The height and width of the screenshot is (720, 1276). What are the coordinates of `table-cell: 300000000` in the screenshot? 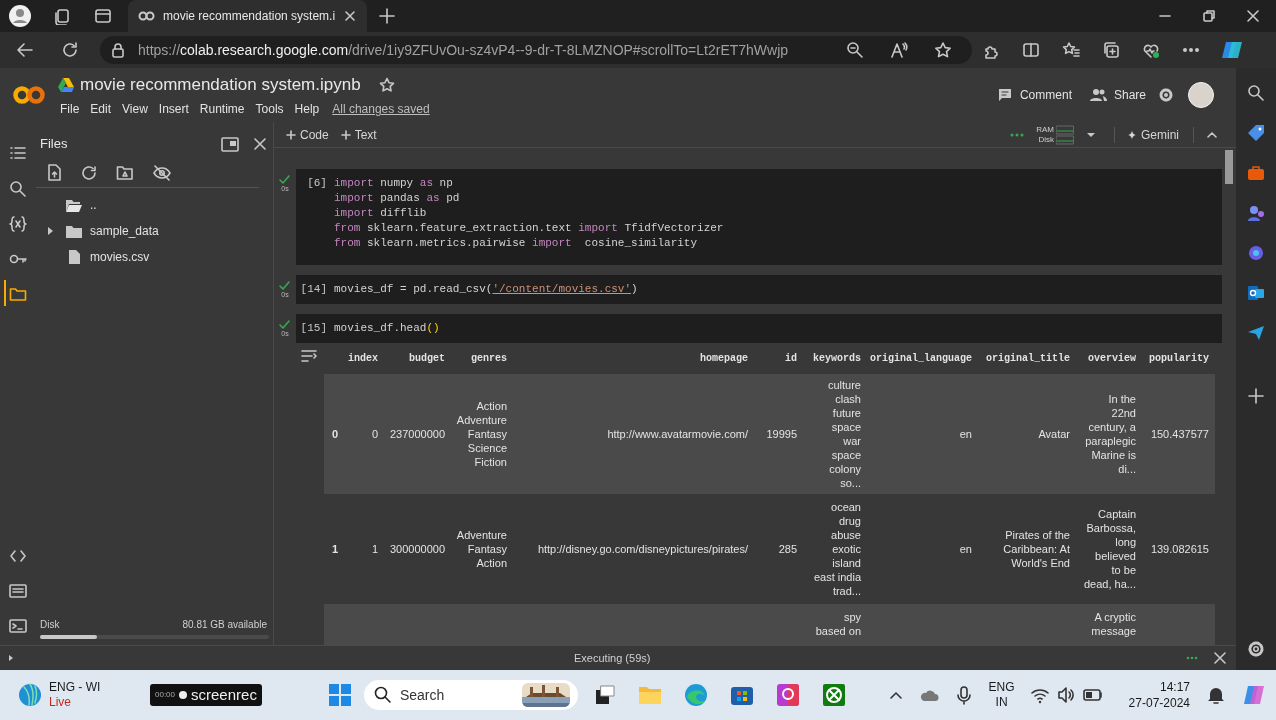 It's located at (417, 549).